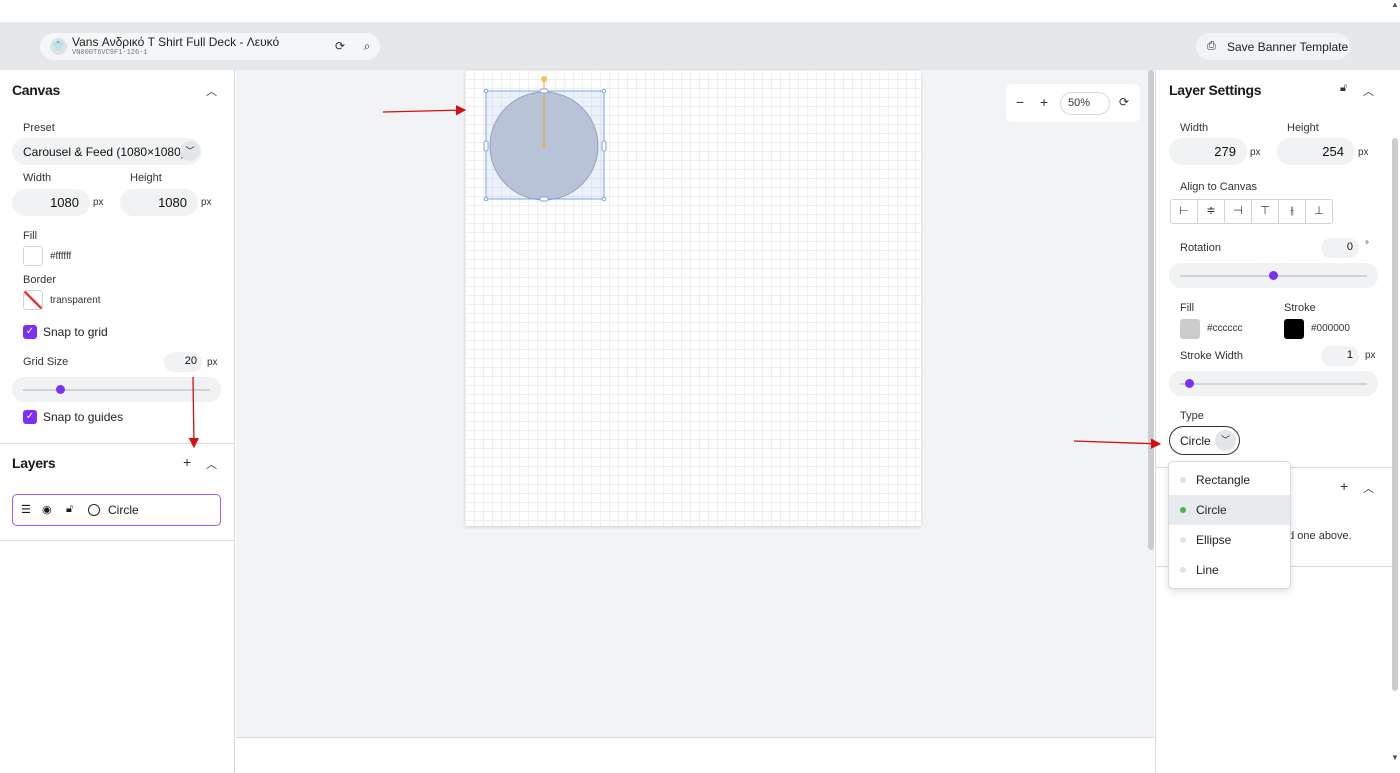  What do you see at coordinates (116, 389) in the screenshot?
I see `grid-size-slider` at bounding box center [116, 389].